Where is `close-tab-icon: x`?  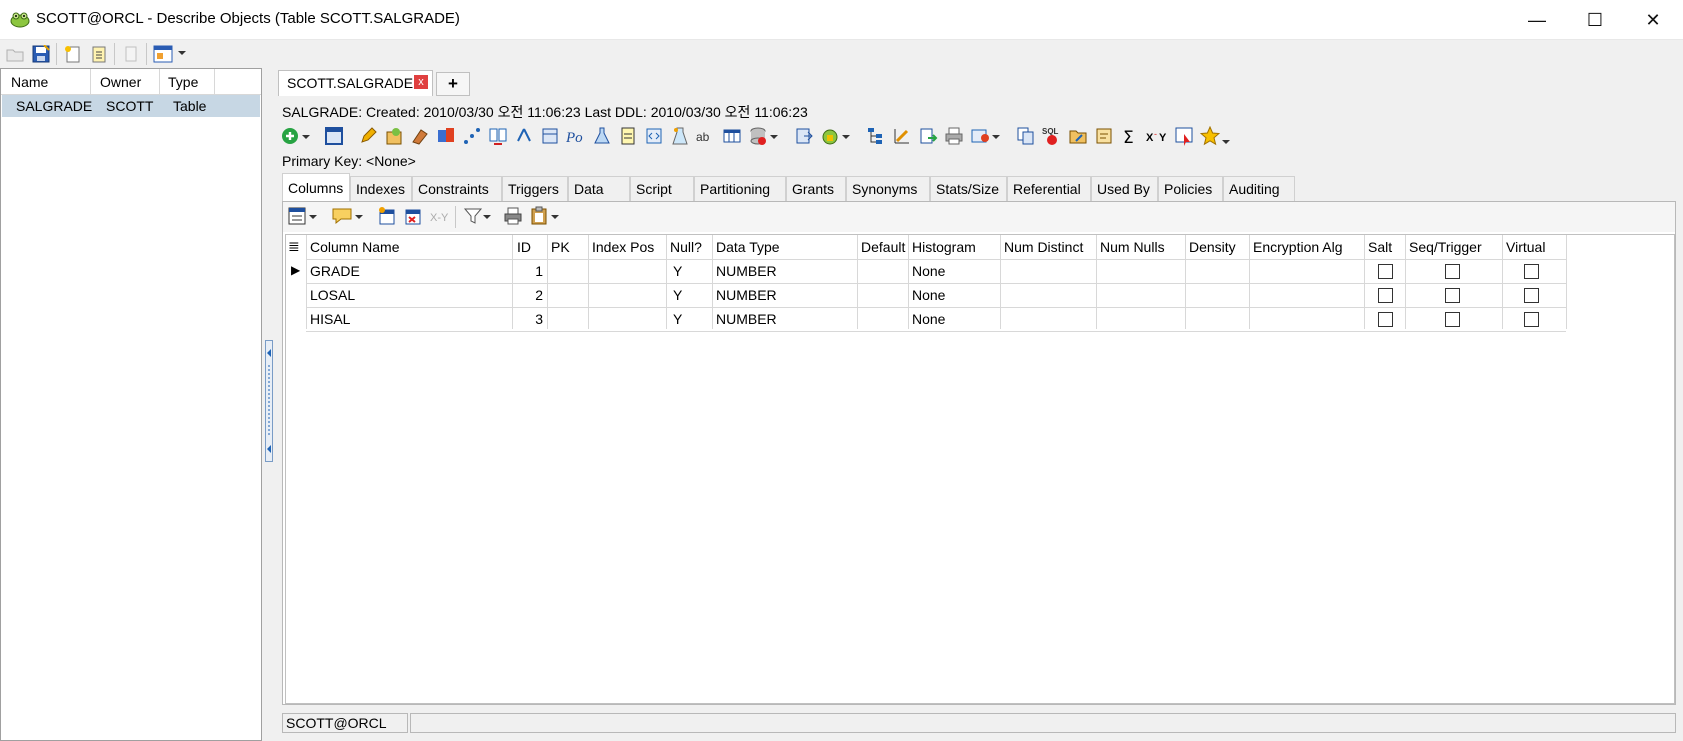
close-tab-icon: x is located at coordinates (421, 82).